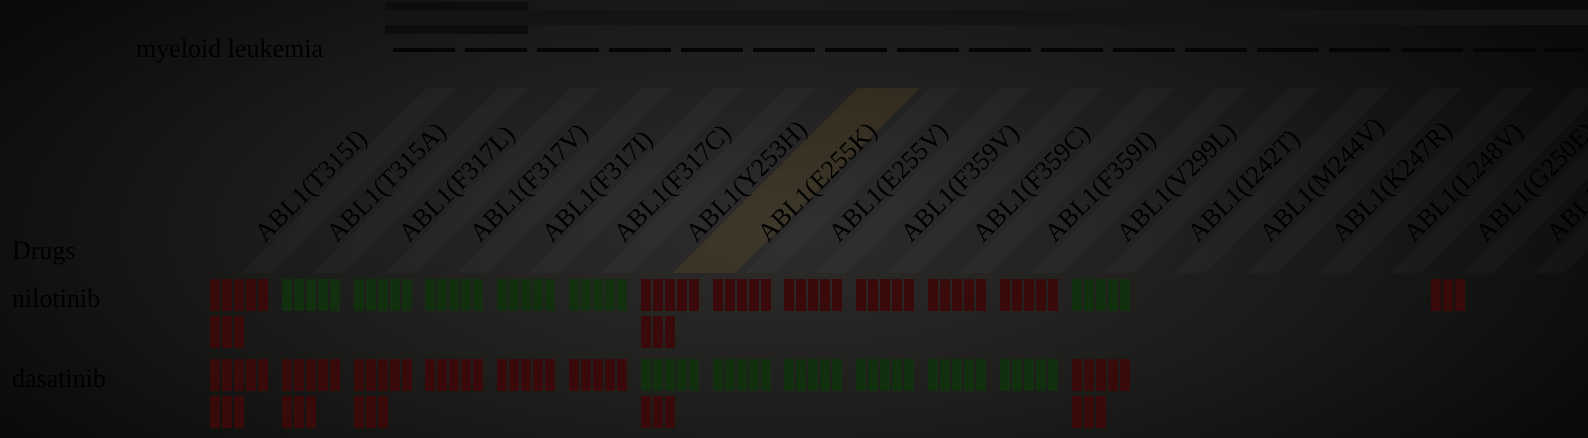 The image size is (1588, 438). What do you see at coordinates (59, 379) in the screenshot?
I see `row-header-dasatinib: dasatinib` at bounding box center [59, 379].